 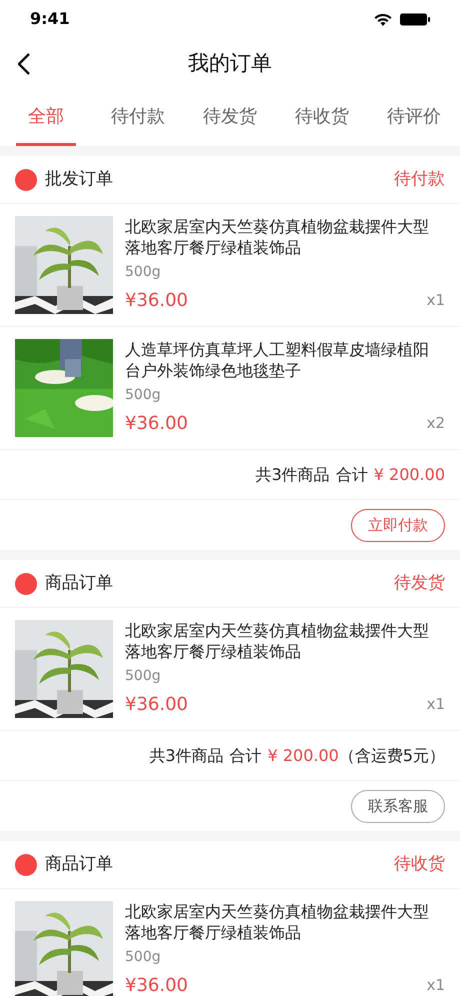 I want to click on order-tab: 全部, so click(x=46, y=118).